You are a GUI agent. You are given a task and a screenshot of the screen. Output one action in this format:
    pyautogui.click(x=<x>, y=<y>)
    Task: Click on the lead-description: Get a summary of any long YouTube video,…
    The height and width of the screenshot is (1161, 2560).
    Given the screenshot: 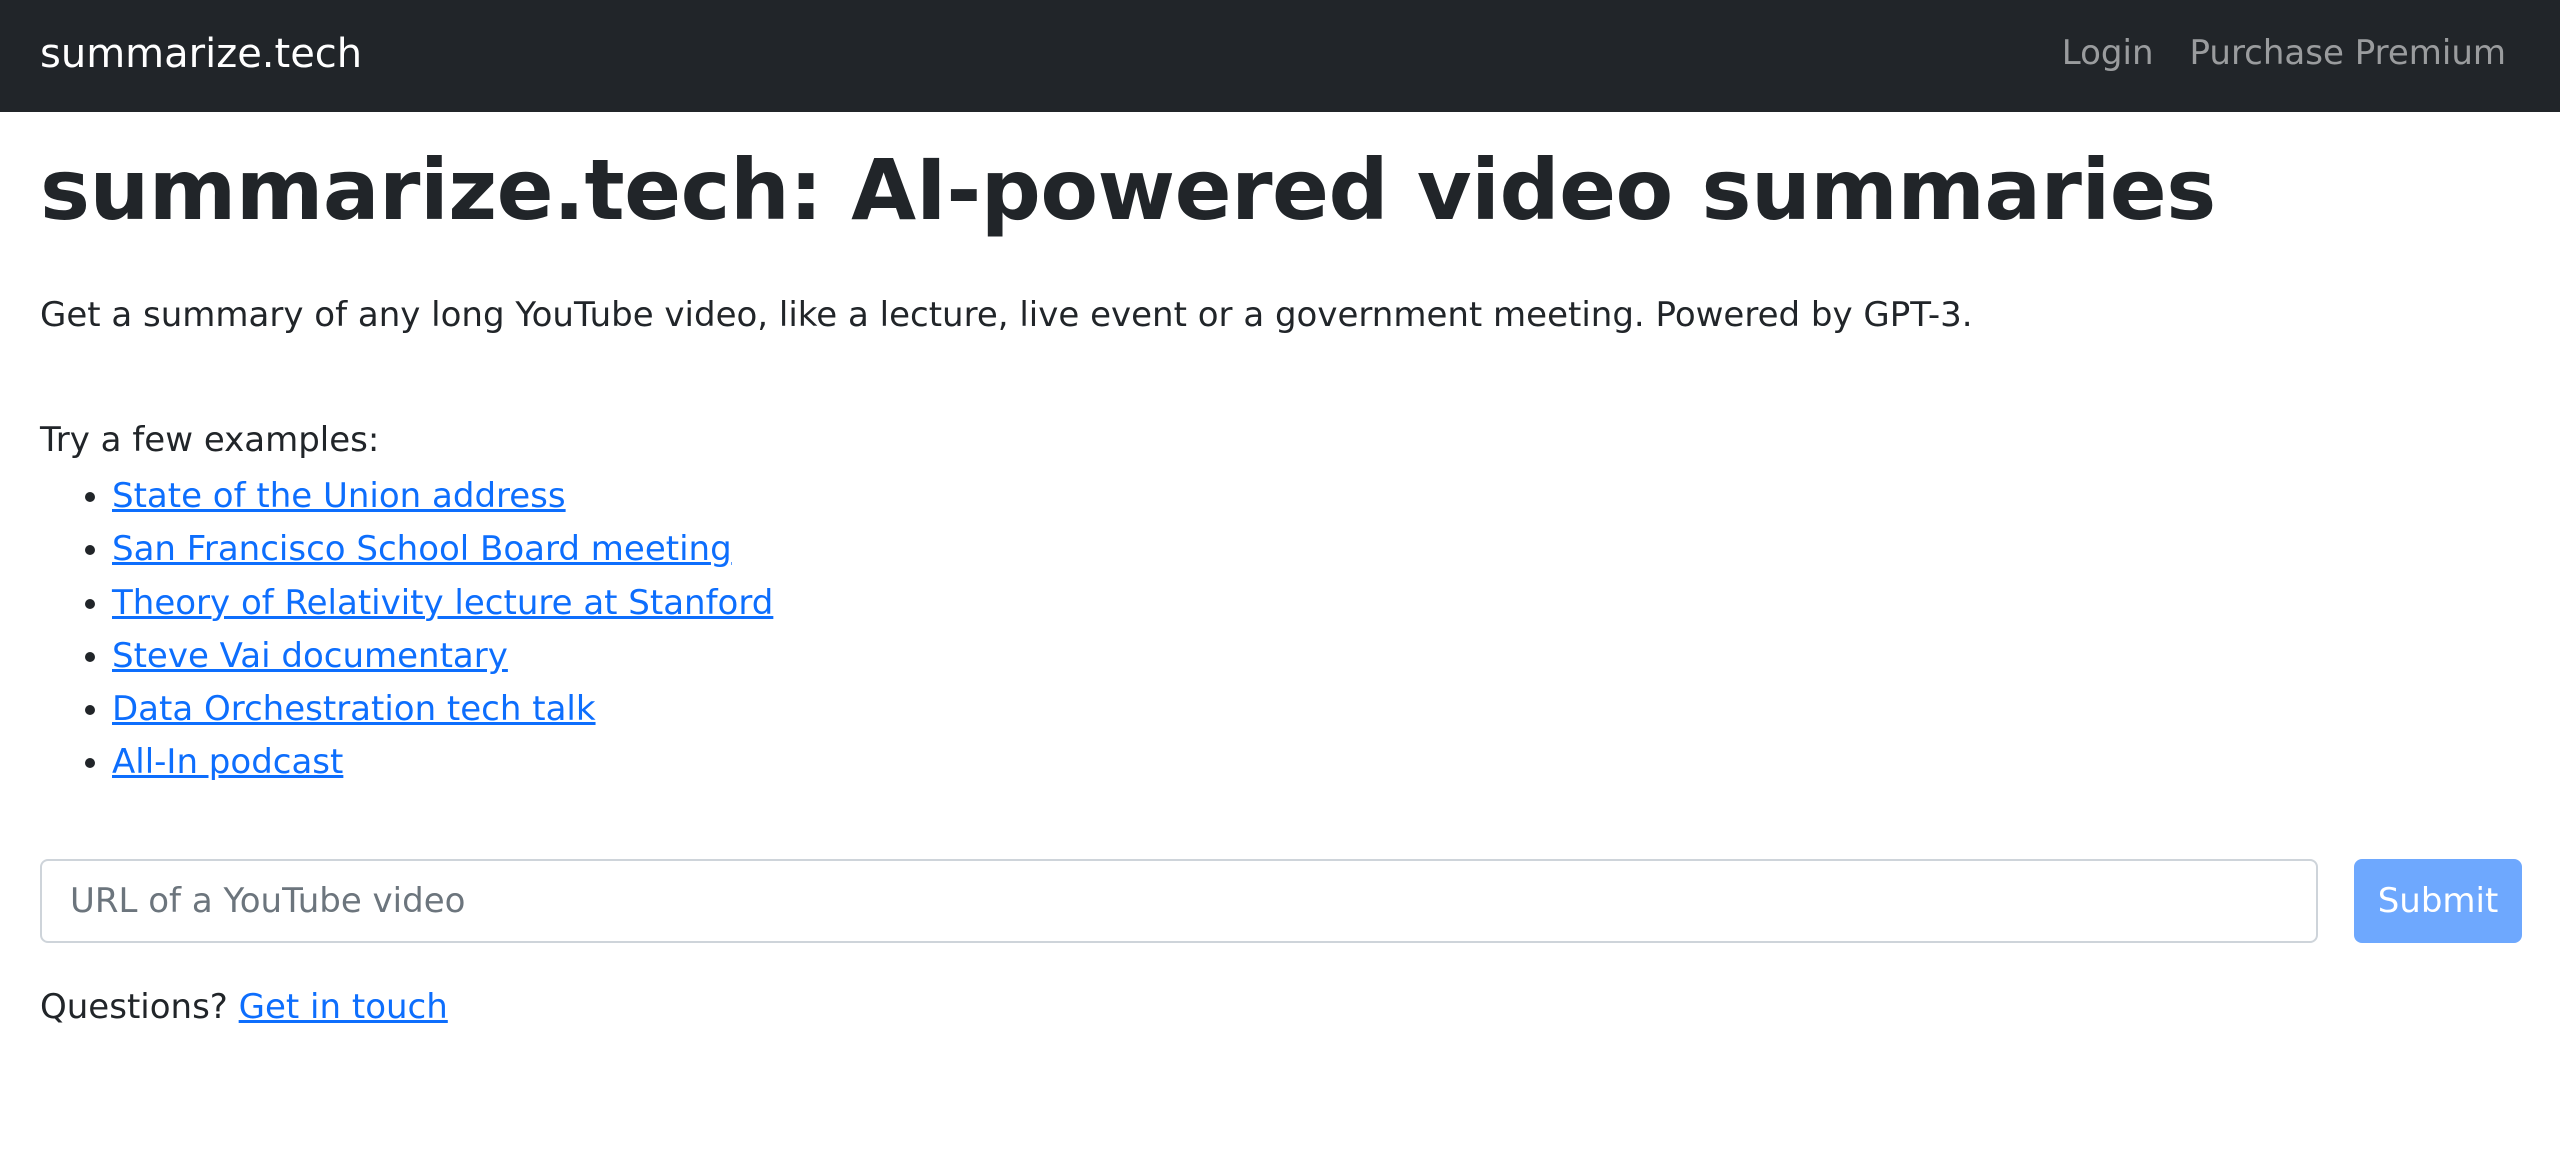 What is the action you would take?
    pyautogui.click(x=1006, y=315)
    